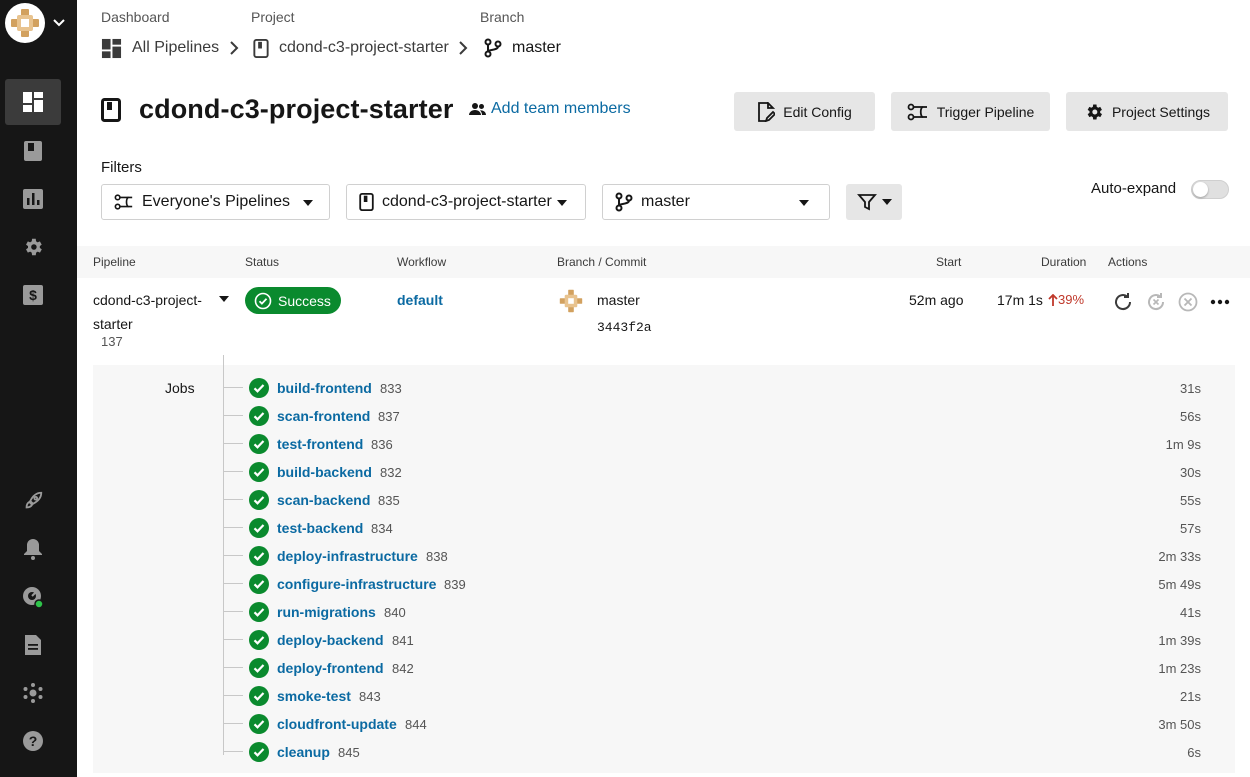  What do you see at coordinates (389, 416) in the screenshot?
I see `job-number: 837` at bounding box center [389, 416].